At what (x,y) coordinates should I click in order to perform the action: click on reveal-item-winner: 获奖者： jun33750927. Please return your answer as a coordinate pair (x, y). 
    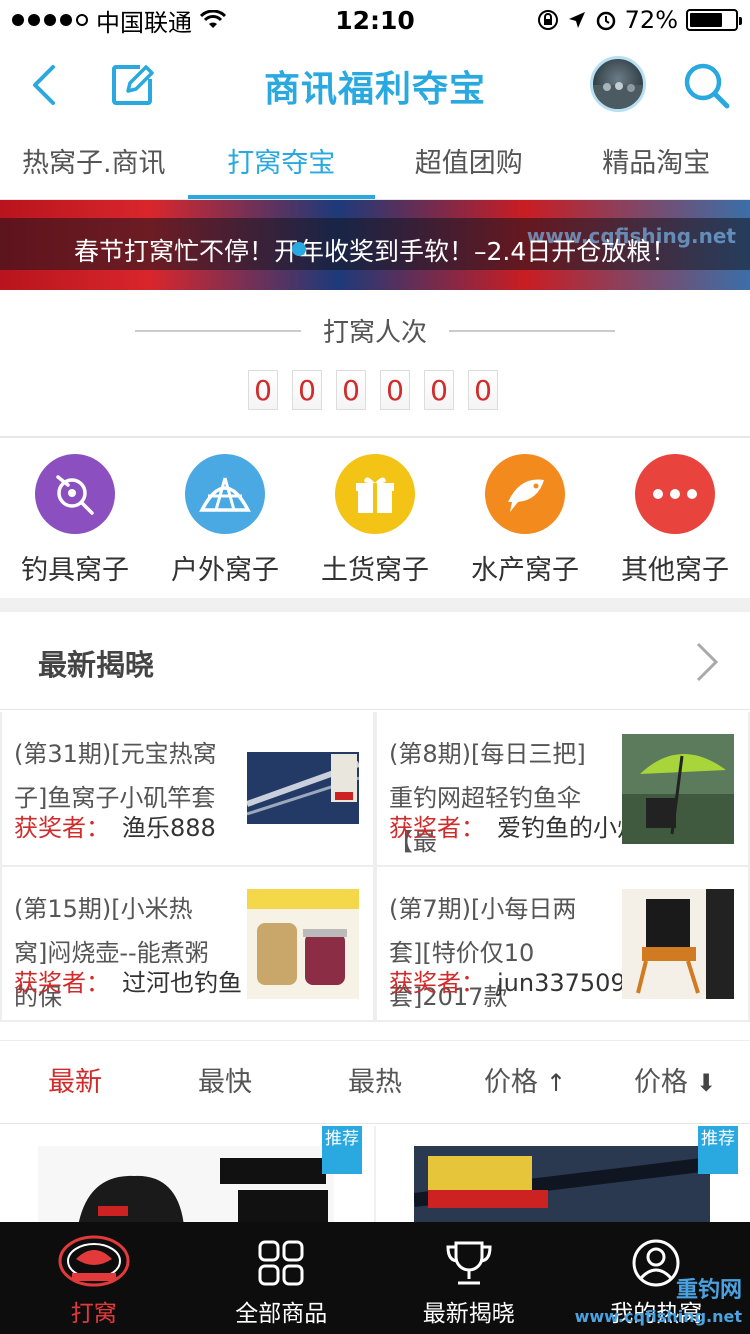
    Looking at the image, I should click on (522, 980).